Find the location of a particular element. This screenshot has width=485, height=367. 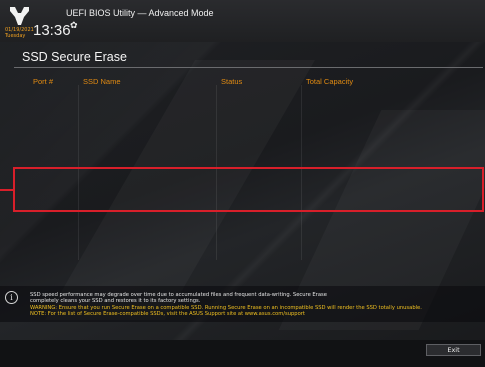

day-text: Tuesday is located at coordinates (15, 36).